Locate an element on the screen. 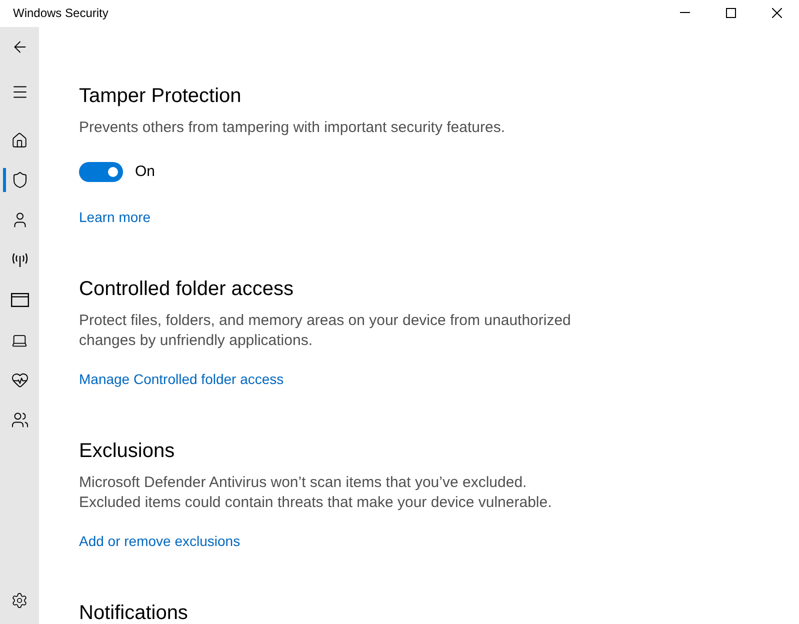 This screenshot has height=624, width=799. section-description: Prevents others from tampering with important security features. is located at coordinates (292, 128).